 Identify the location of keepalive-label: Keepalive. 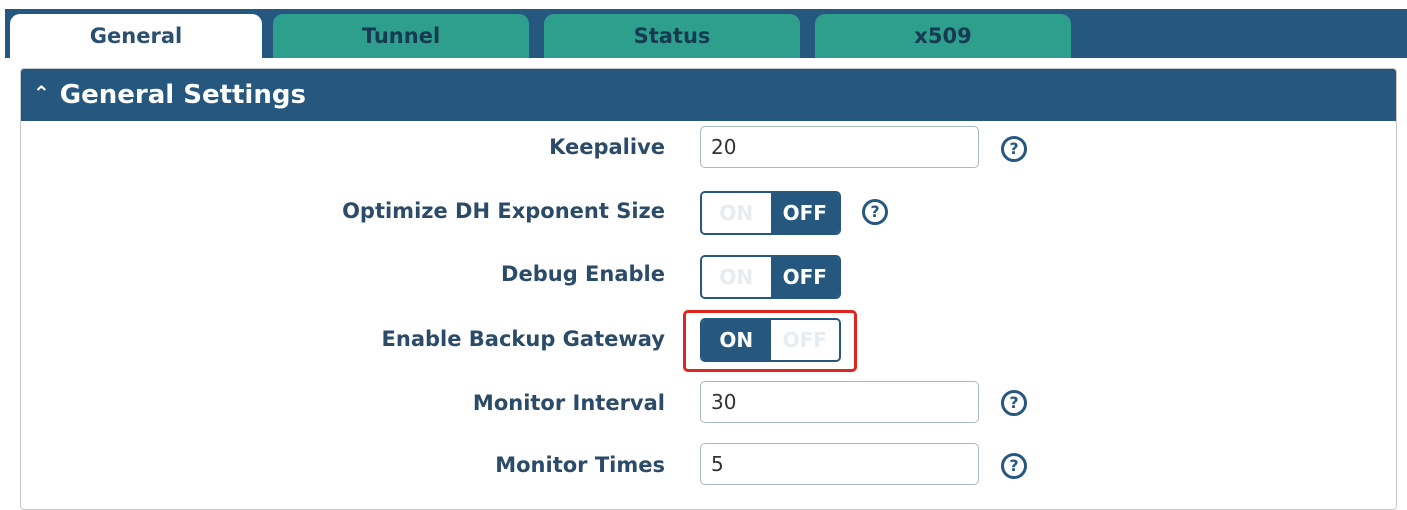
(607, 147).